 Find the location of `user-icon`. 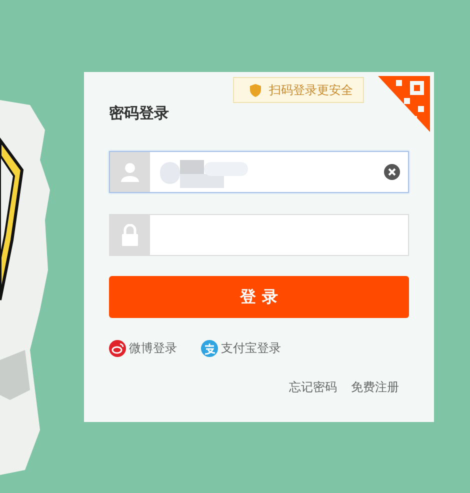

user-icon is located at coordinates (130, 172).